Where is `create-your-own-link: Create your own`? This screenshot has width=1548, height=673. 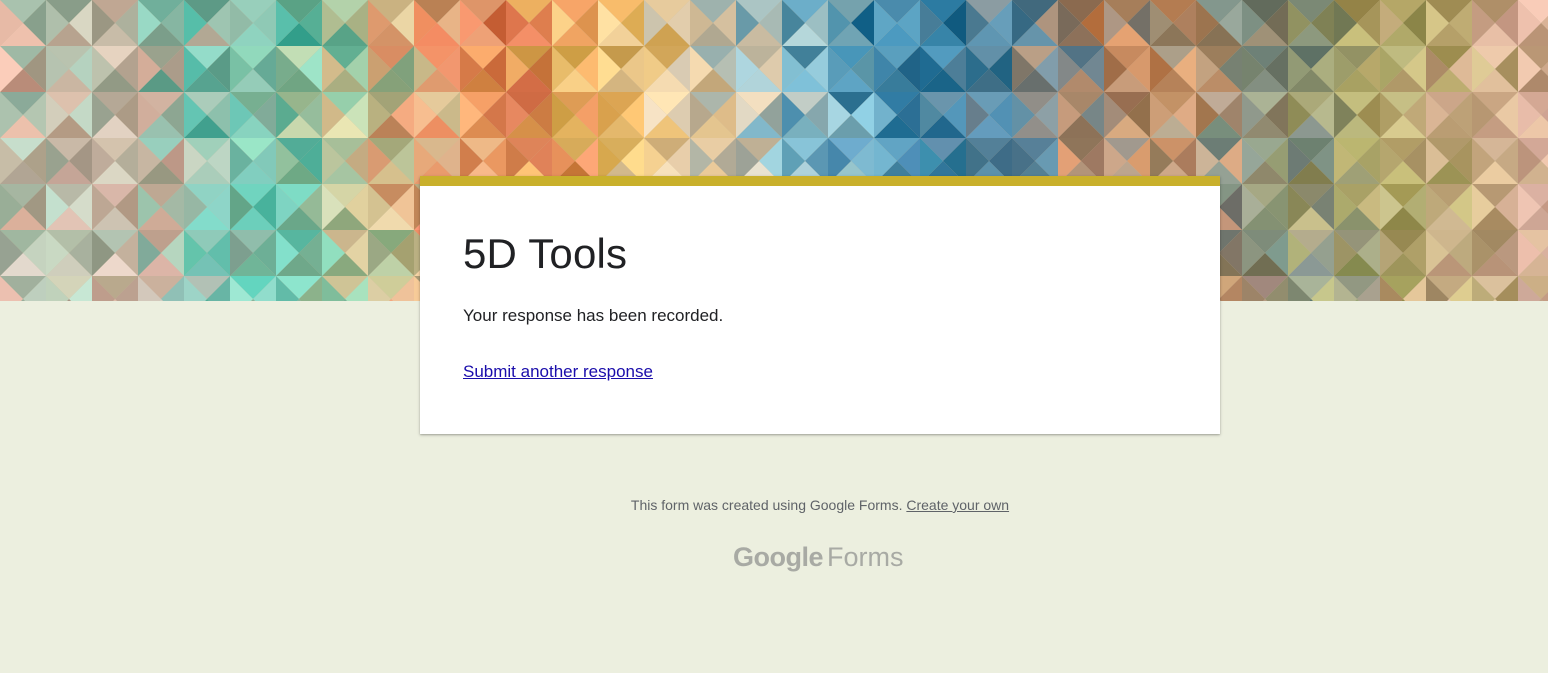
create-your-own-link: Create your own is located at coordinates (957, 505).